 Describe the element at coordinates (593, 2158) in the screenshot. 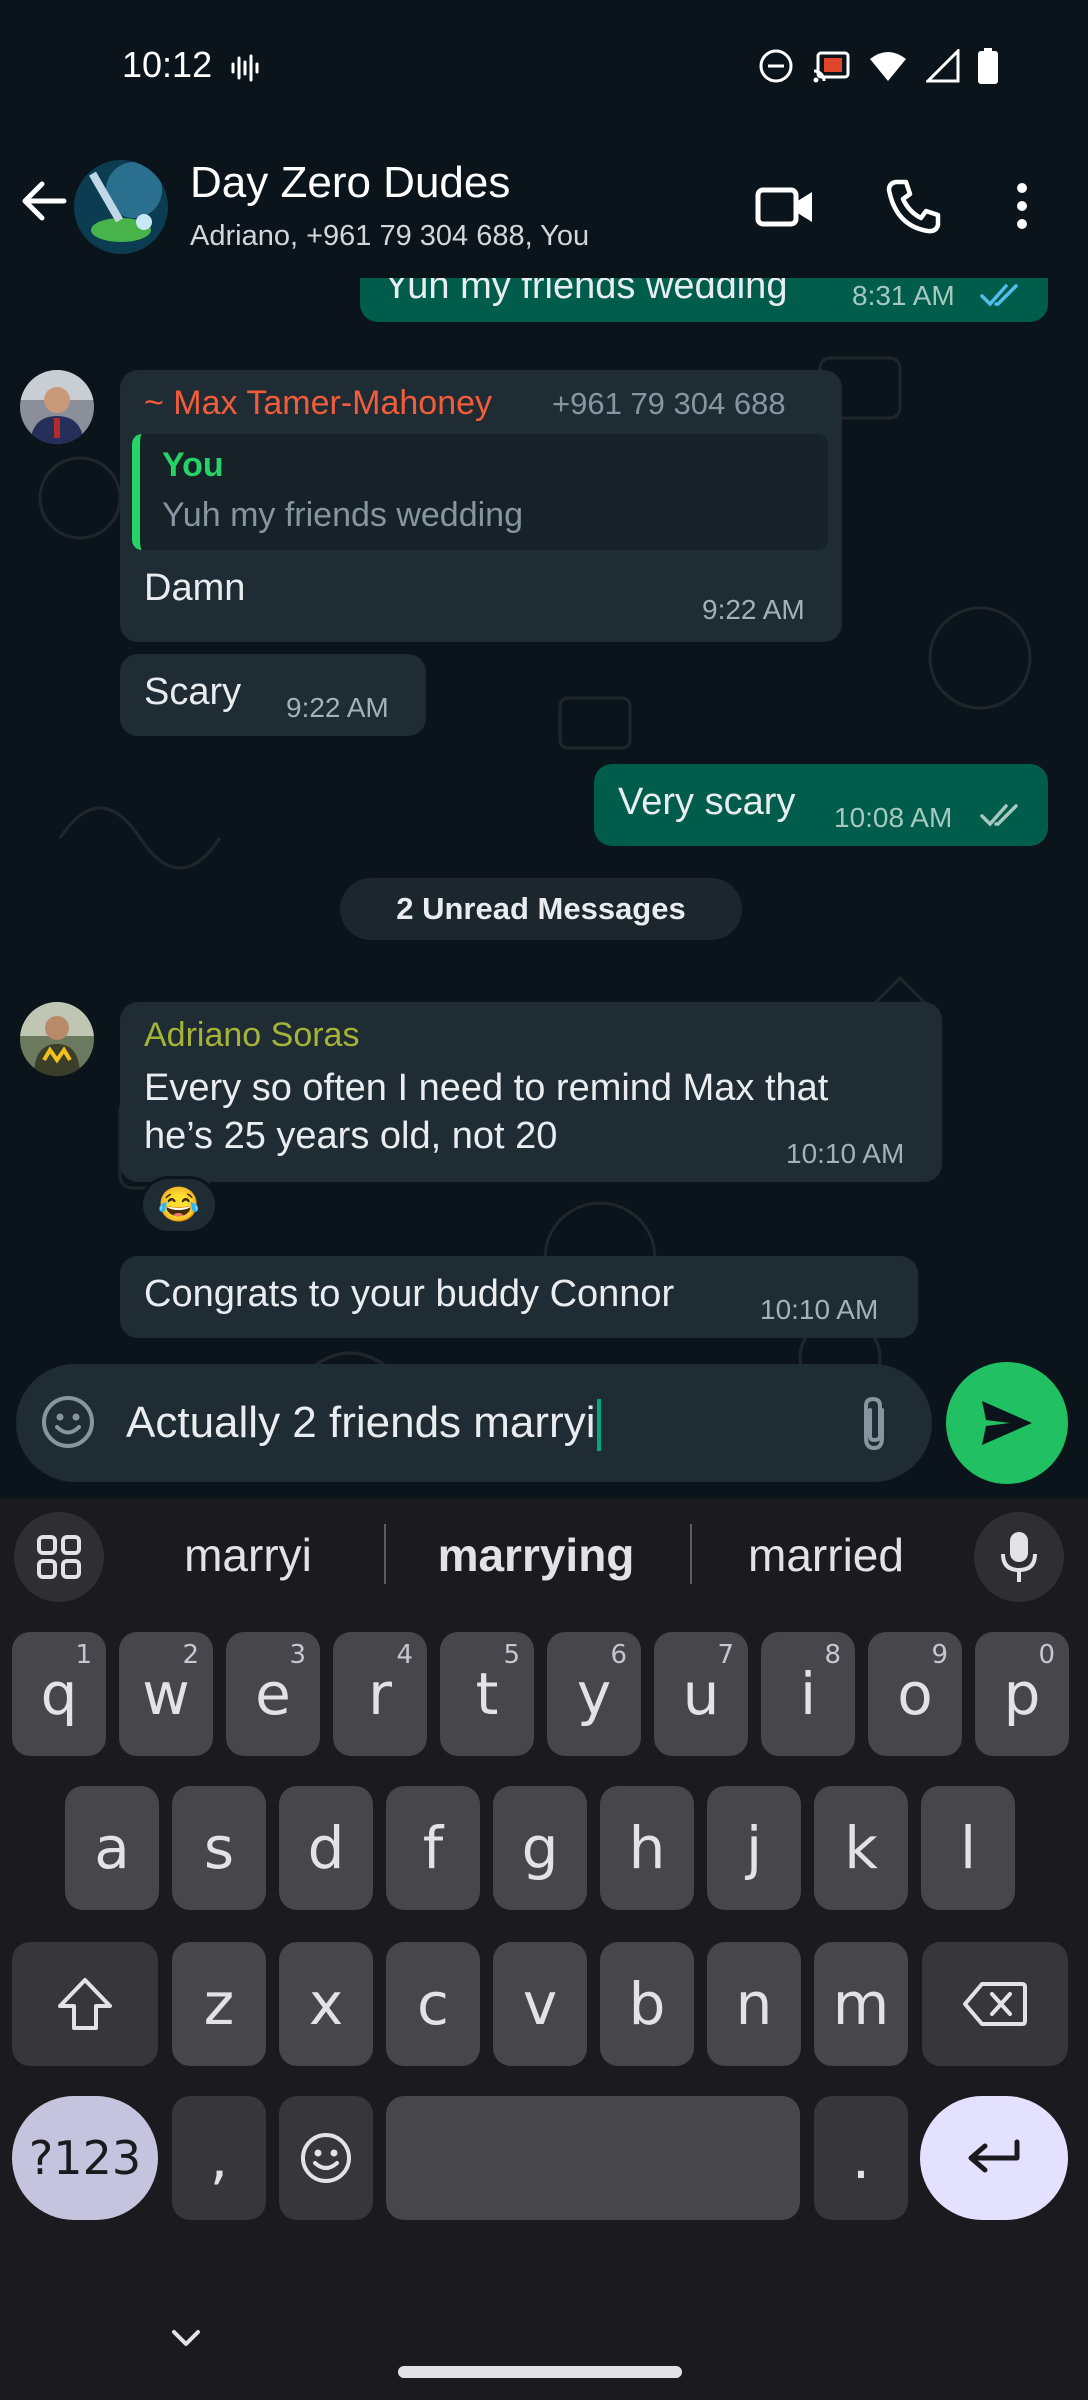

I see `space-key` at that location.